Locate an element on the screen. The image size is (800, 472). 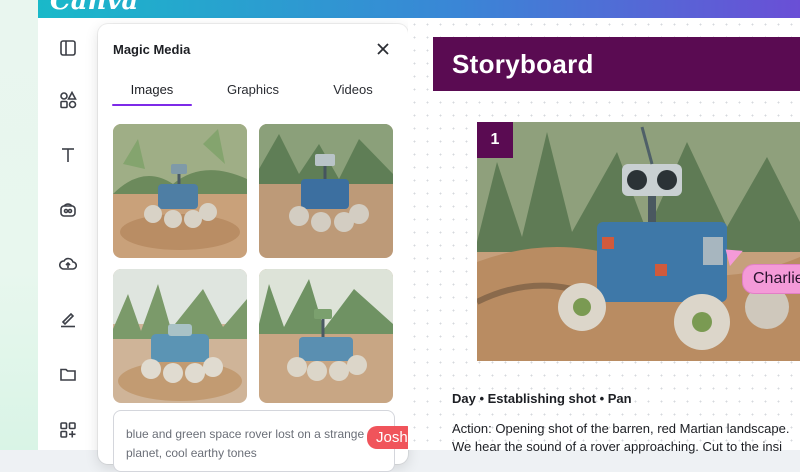
side-rail is located at coordinates (68, 234).